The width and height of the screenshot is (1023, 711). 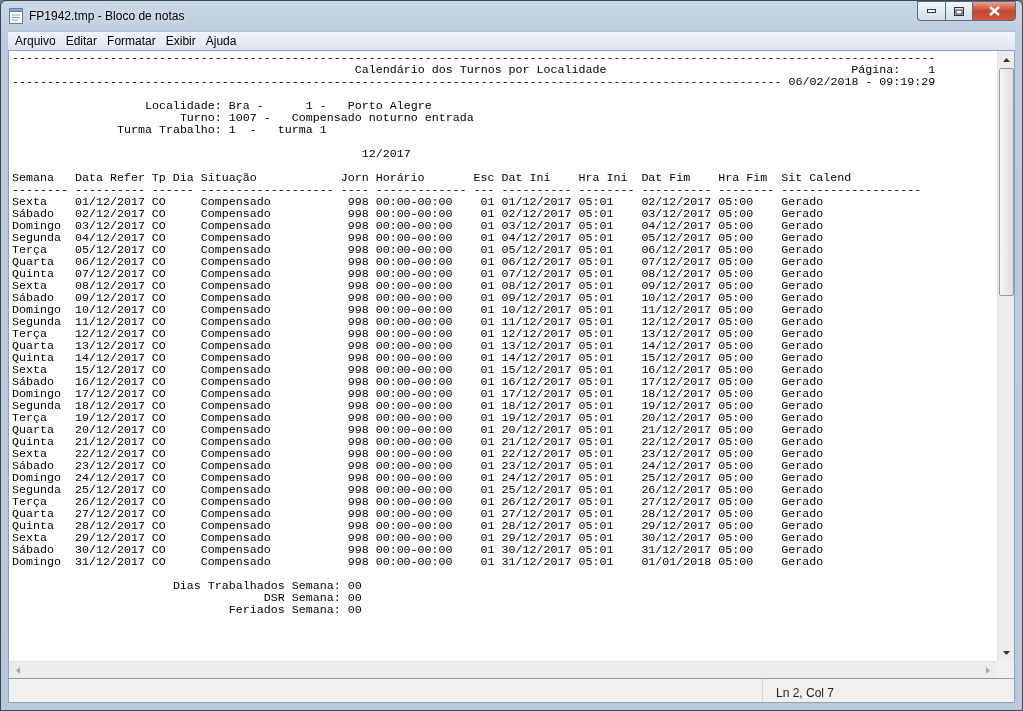 What do you see at coordinates (536, 430) in the screenshot?
I see `table-cell: 20/12/2017` at bounding box center [536, 430].